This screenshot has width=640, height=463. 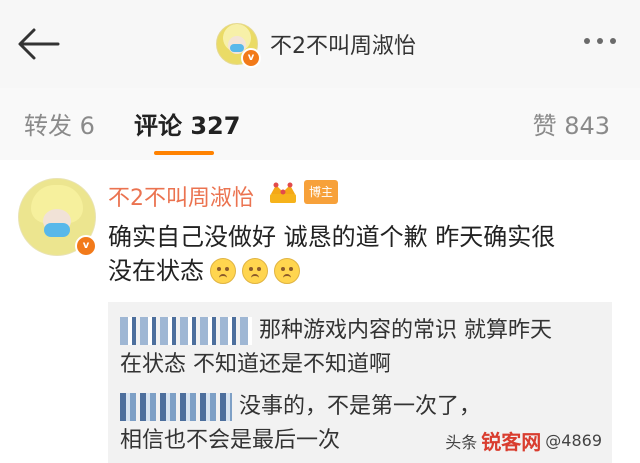 I want to click on avatar: v, so click(x=238, y=45).